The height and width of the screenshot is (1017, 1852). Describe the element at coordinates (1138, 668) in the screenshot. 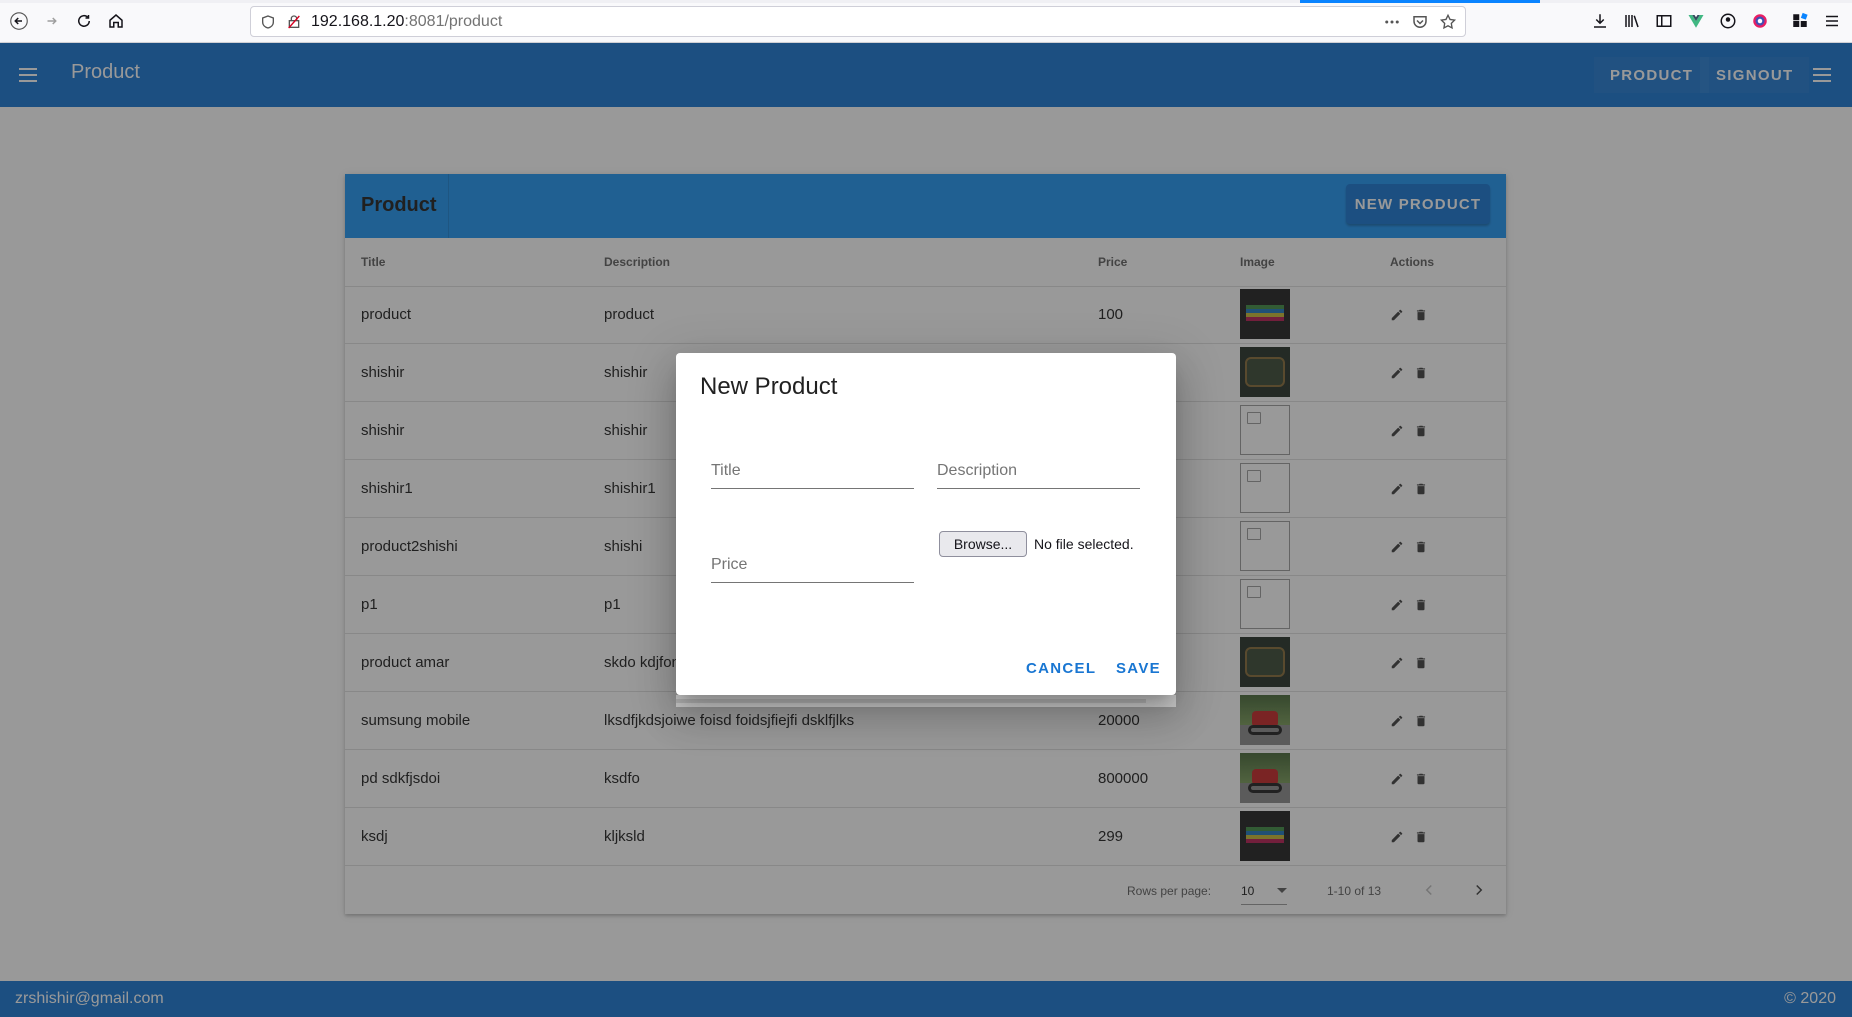

I see `save-button: SAVE` at that location.